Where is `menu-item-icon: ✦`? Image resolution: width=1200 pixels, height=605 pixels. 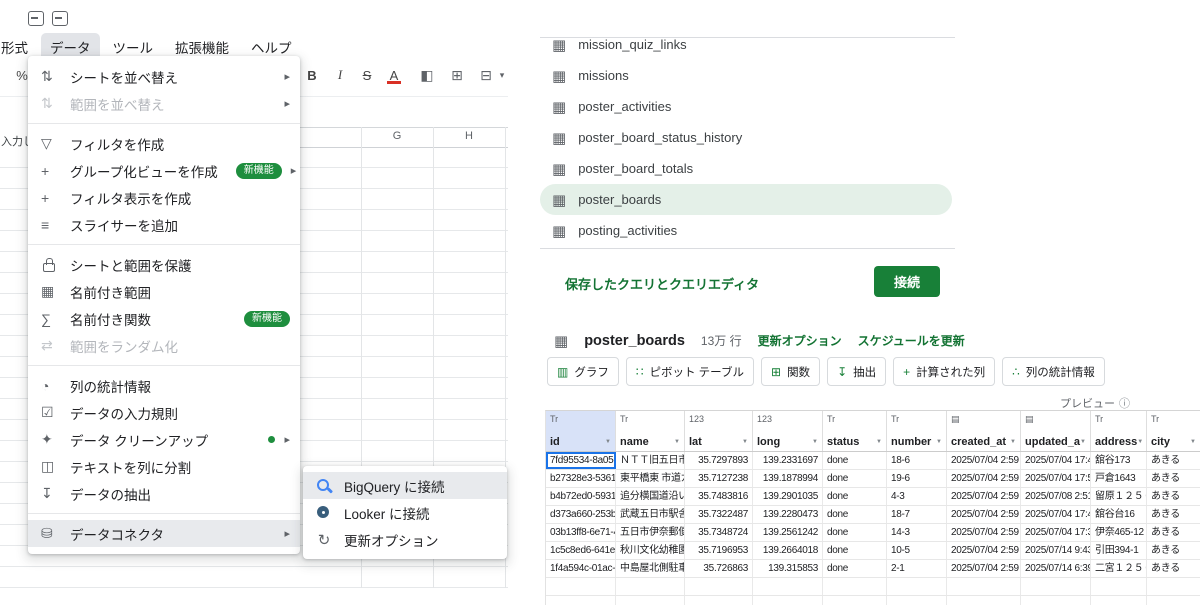 menu-item-icon: ✦ is located at coordinates (47, 439).